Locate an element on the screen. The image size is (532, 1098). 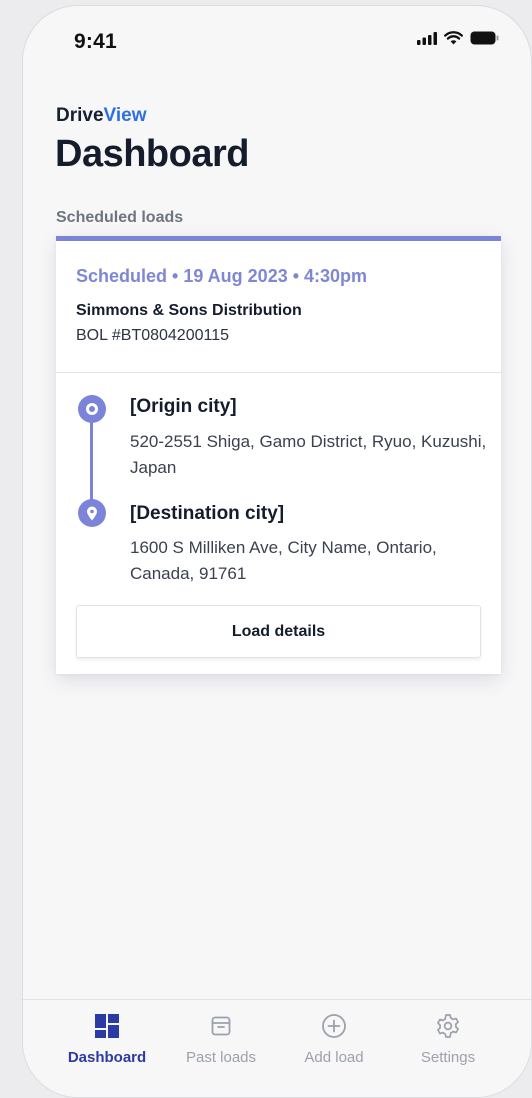
page-title: Dashboard is located at coordinates (152, 154).